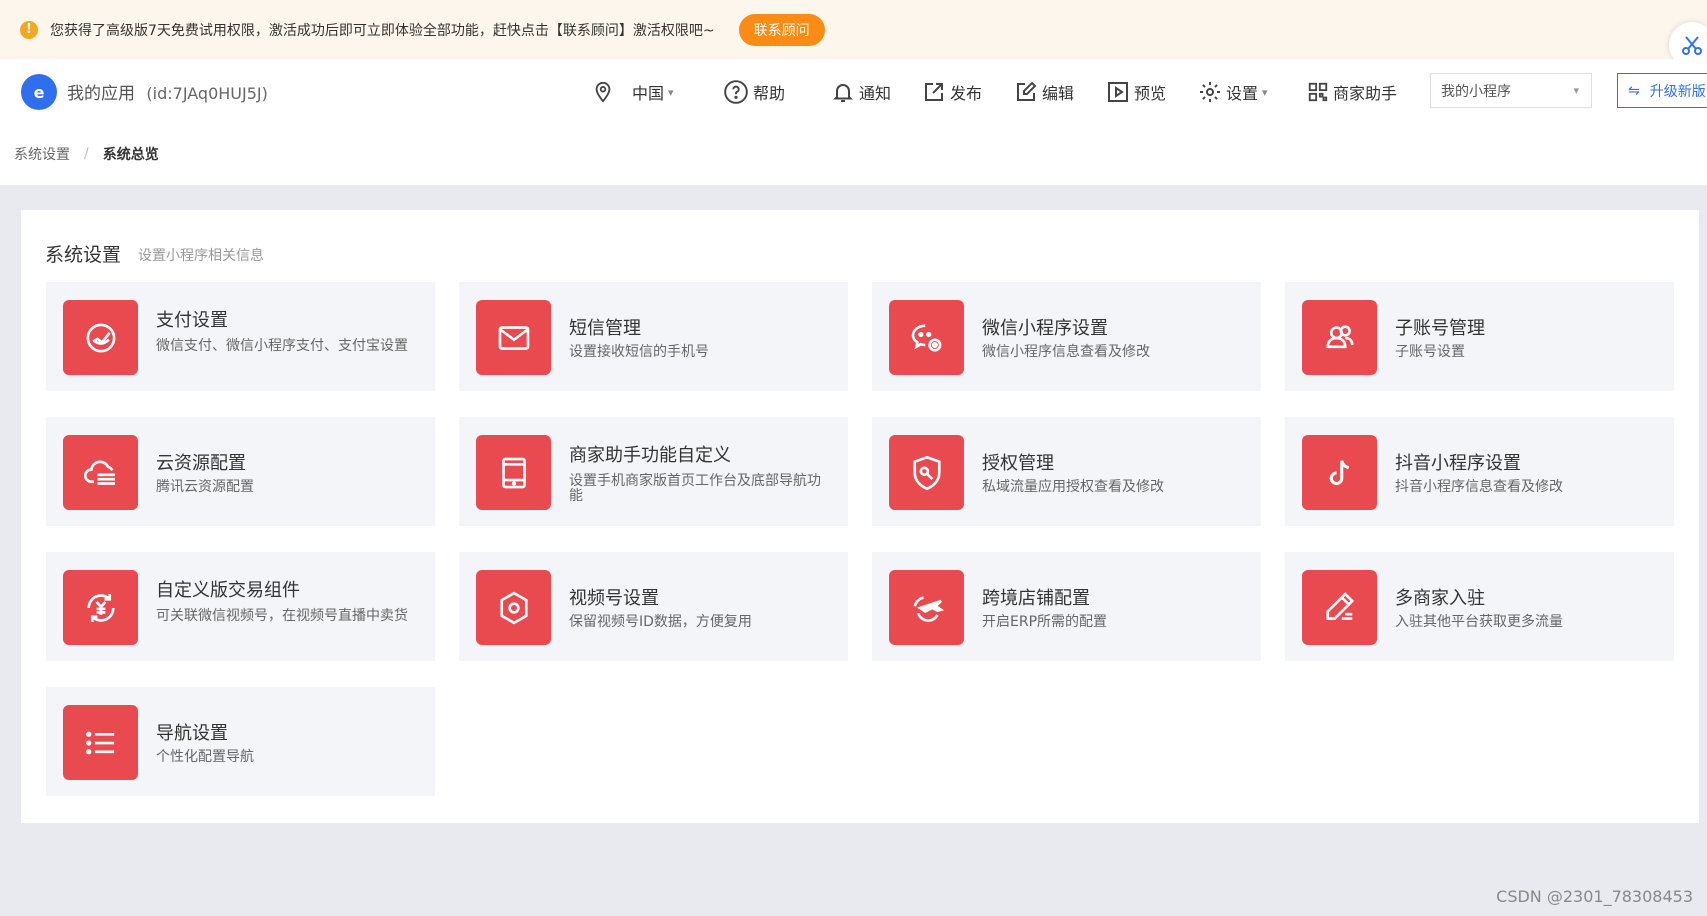  Describe the element at coordinates (100, 742) in the screenshot. I see `list-icon` at that location.